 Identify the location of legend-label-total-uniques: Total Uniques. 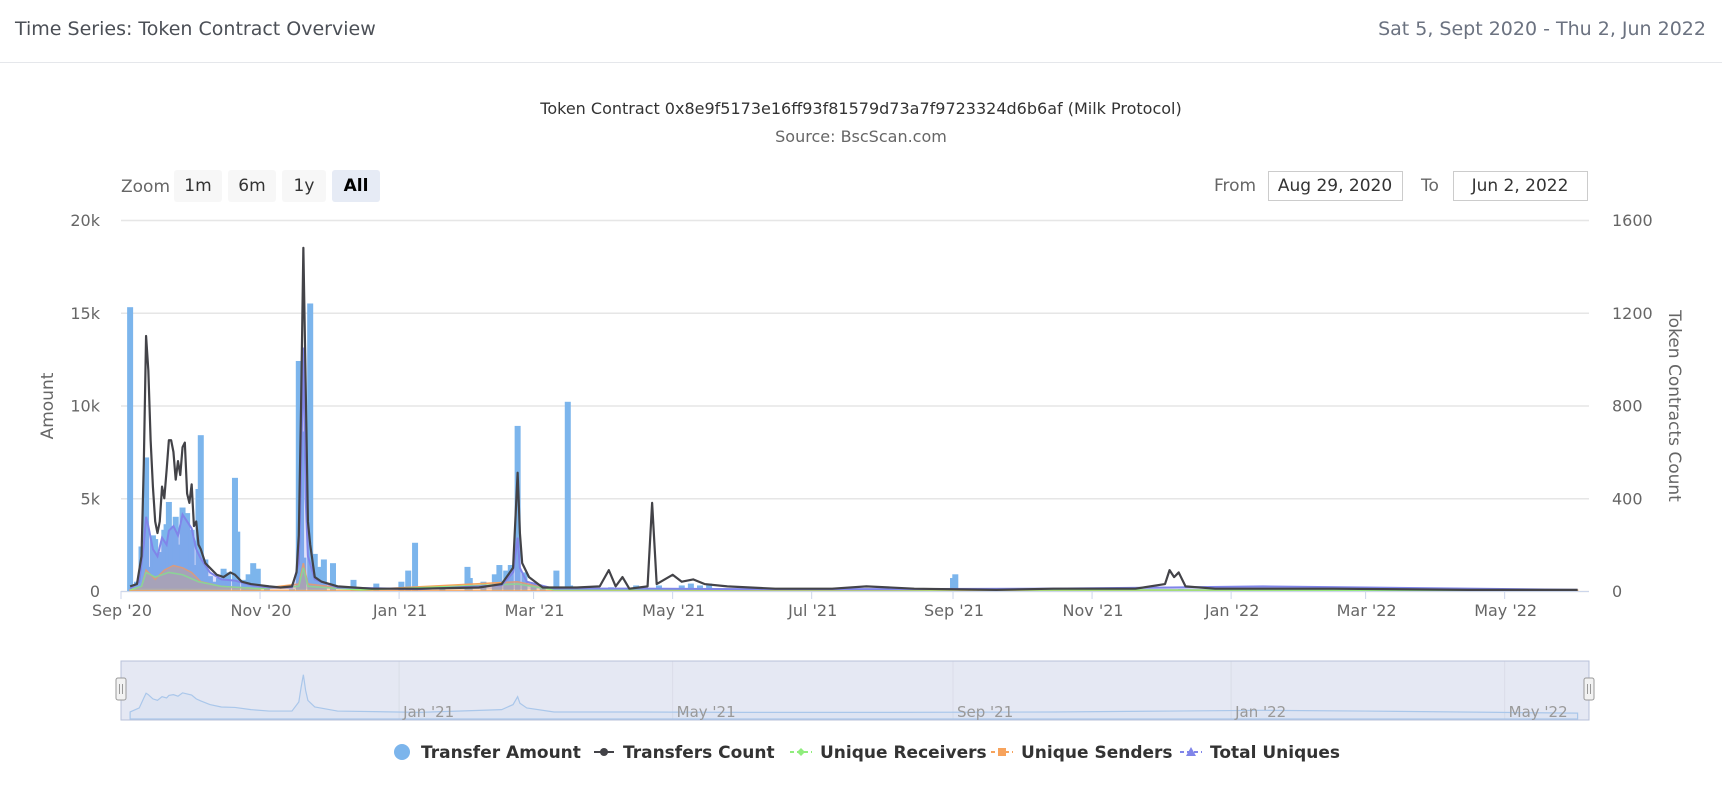
(1275, 753).